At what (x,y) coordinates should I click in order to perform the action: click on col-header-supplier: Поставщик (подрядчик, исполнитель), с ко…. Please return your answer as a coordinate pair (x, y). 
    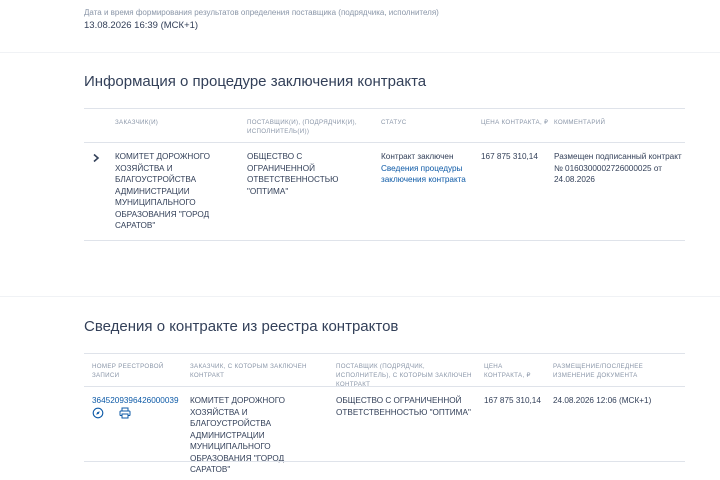
    Looking at the image, I should click on (404, 375).